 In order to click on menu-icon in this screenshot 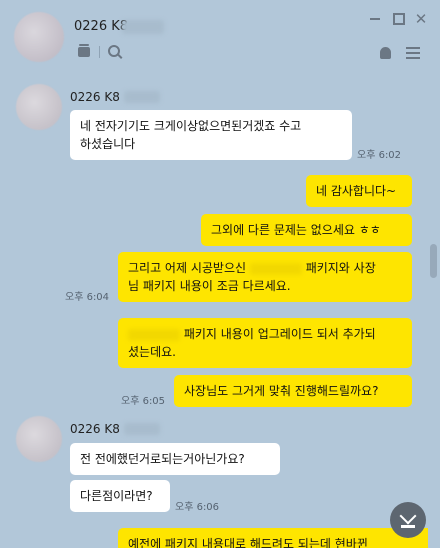, I will do `click(413, 53)`.